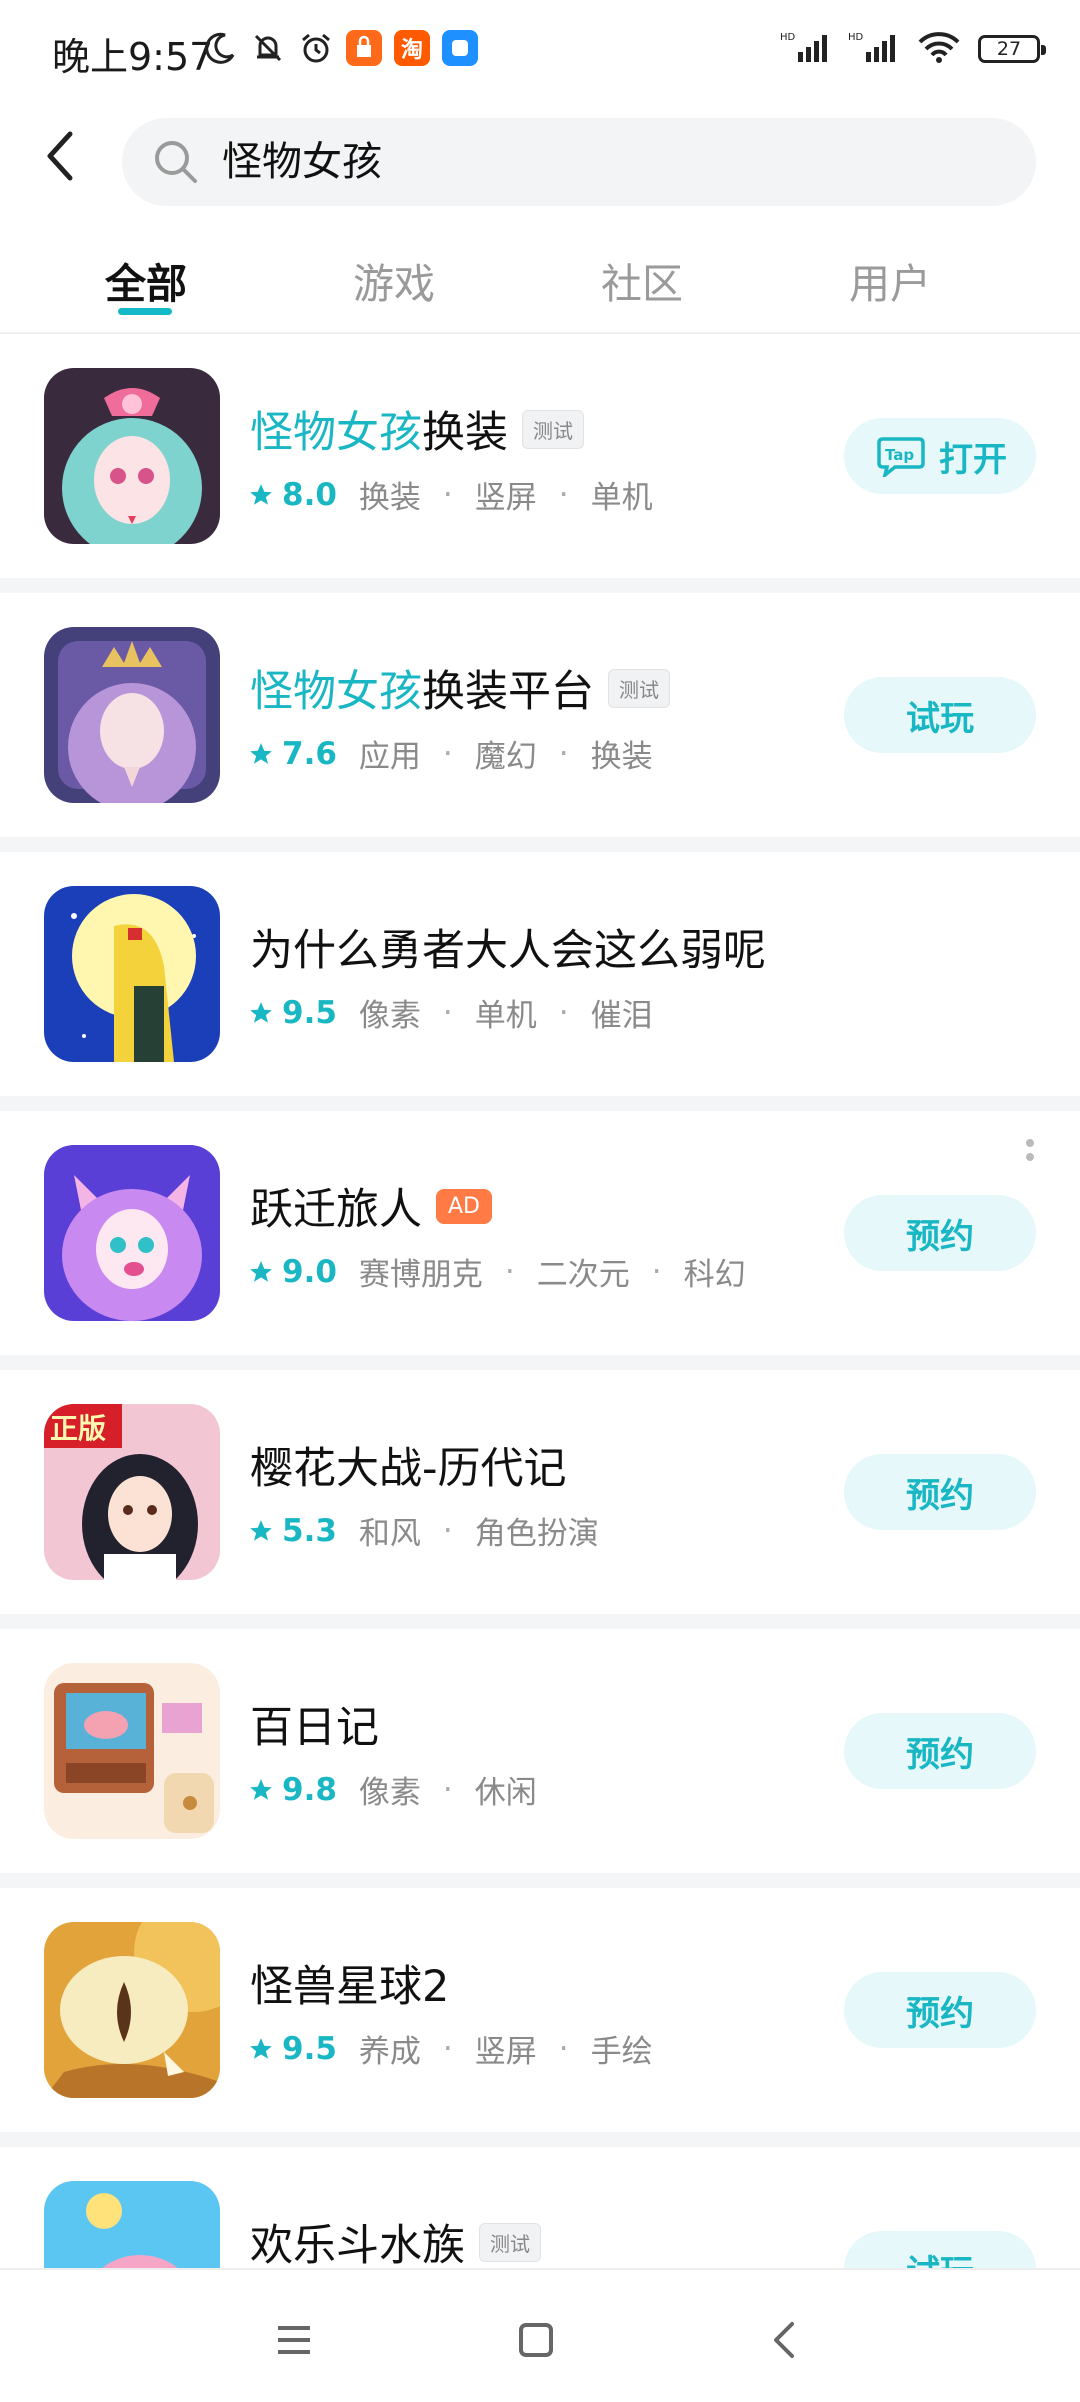 Image resolution: width=1080 pixels, height=2402 pixels. Describe the element at coordinates (389, 757) in the screenshot. I see `item-tag: 应用` at that location.